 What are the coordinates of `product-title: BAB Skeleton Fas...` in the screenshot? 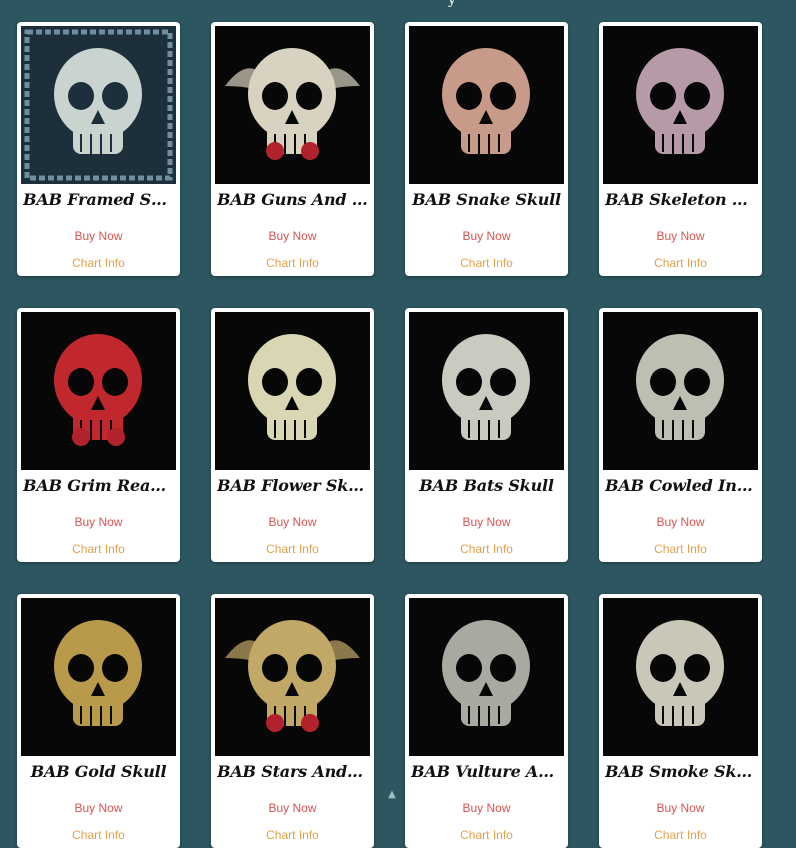 It's located at (680, 199).